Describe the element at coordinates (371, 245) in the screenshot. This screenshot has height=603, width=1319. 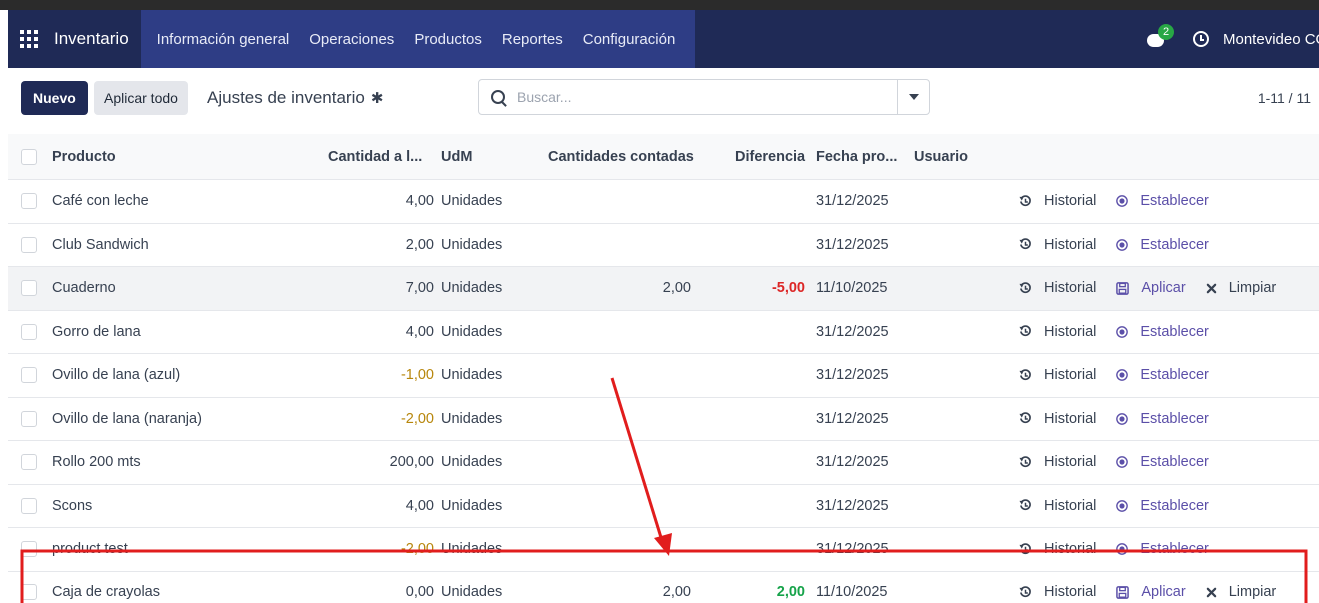
I see `cell-quantity: 2,00` at that location.